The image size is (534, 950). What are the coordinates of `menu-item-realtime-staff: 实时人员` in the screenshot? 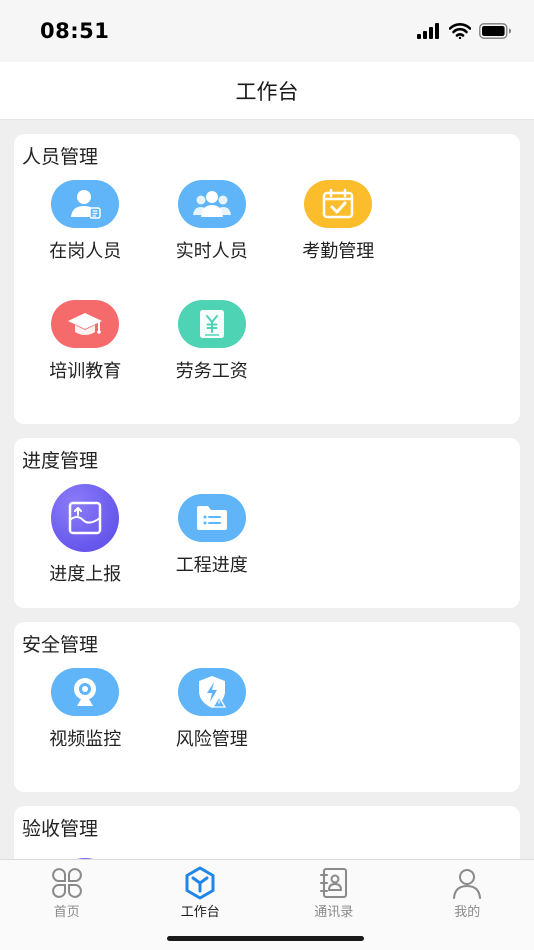 It's located at (212, 236).